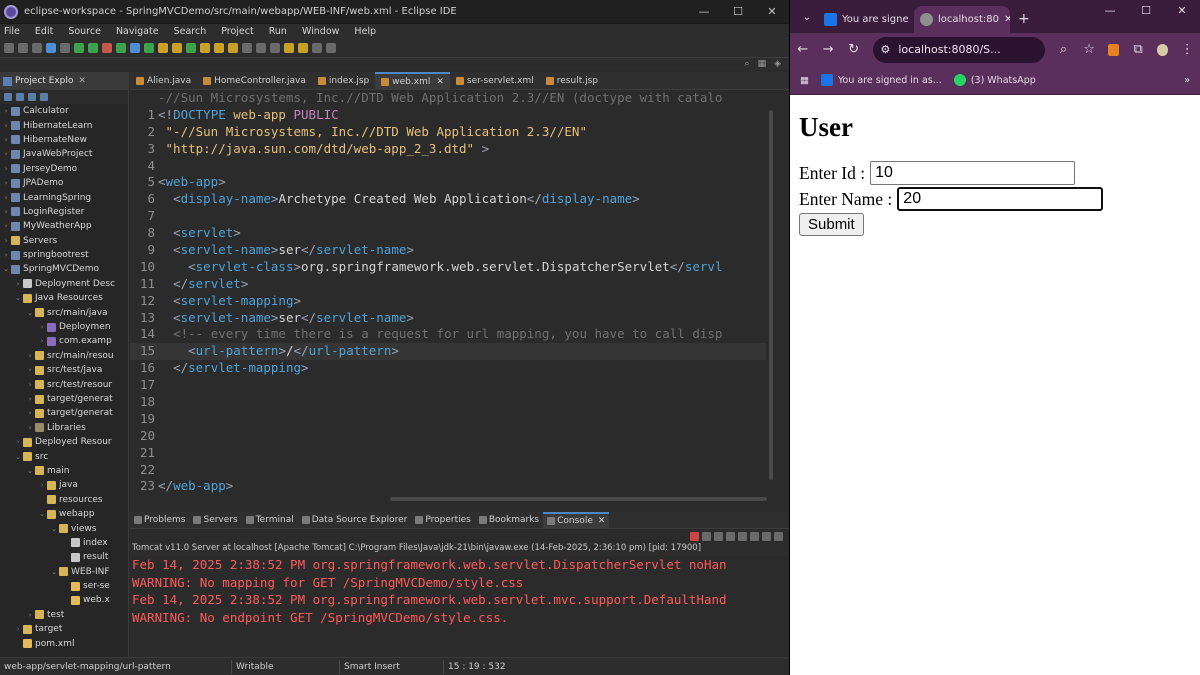 The image size is (1200, 675). I want to click on back-icon: ←, so click(803, 49).